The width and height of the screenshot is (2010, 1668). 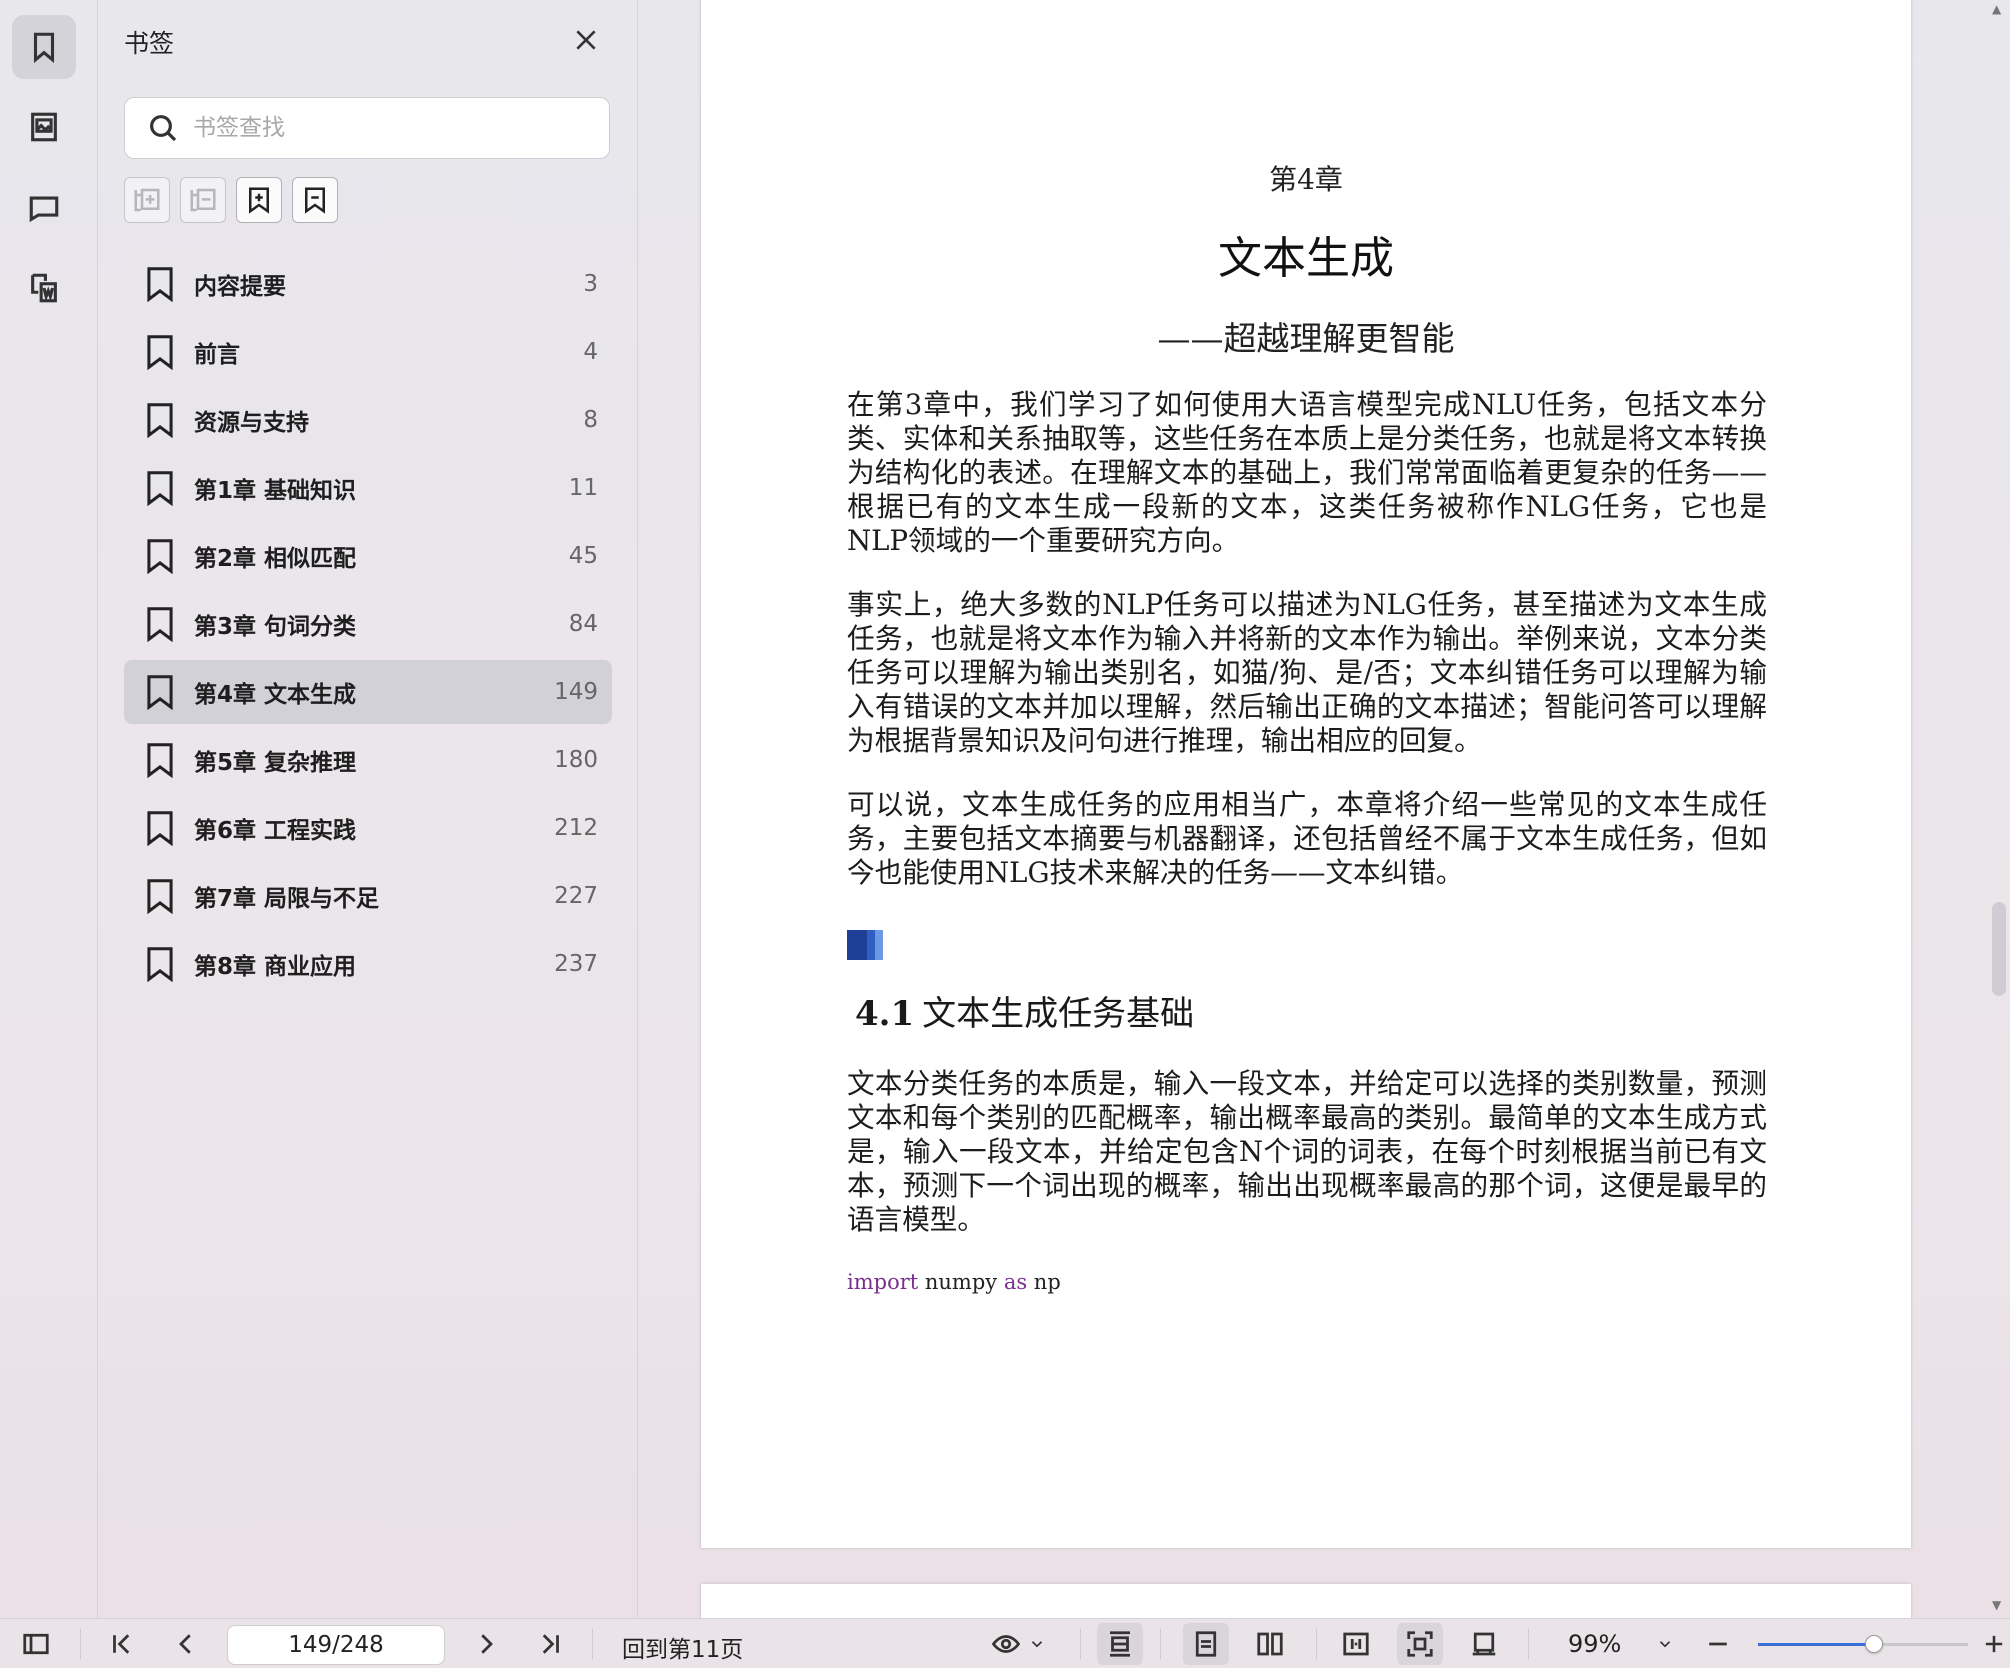 I want to click on bookmark-item: 第6章 工程实践 212, so click(x=368, y=828).